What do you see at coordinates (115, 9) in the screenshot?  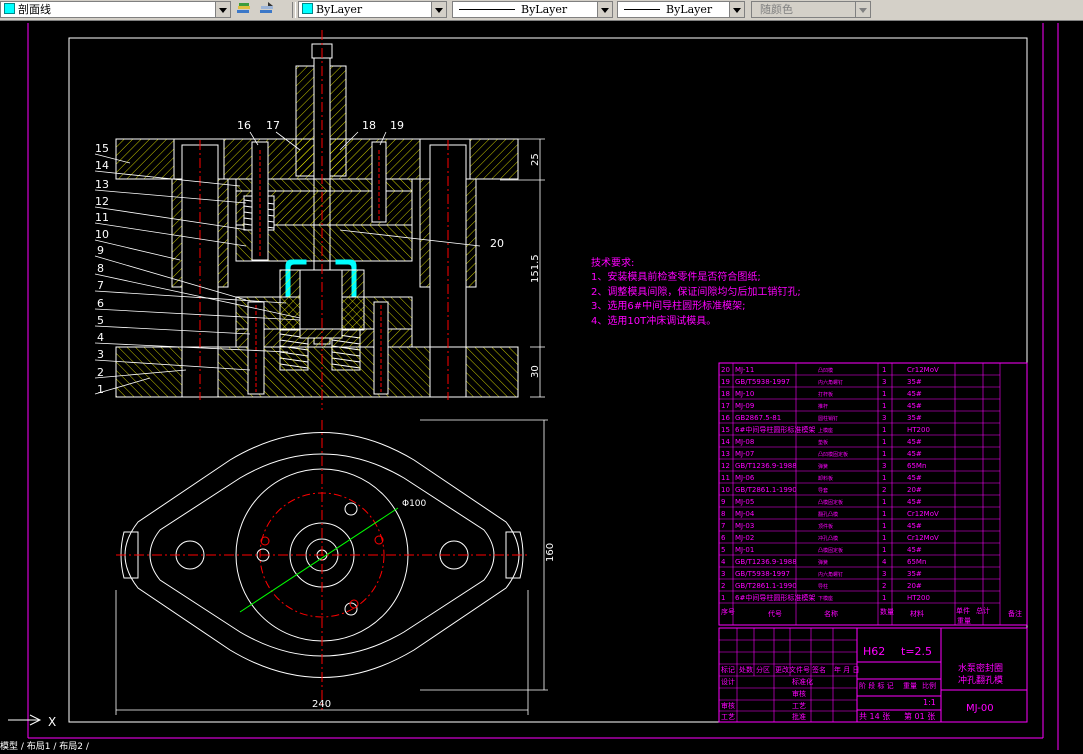 I see `layer-dropdown: 剖面线` at bounding box center [115, 9].